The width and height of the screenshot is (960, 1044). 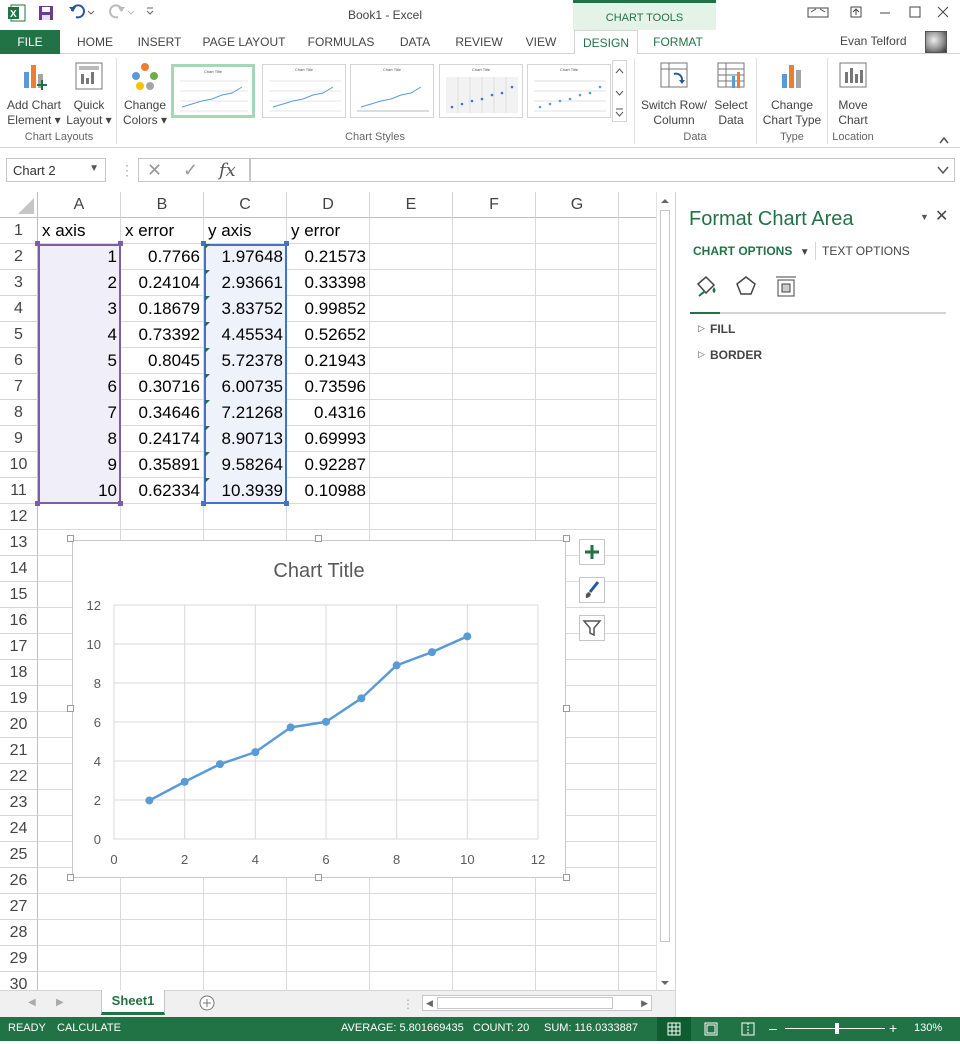 I want to click on column-header-c: C, so click(x=245, y=205).